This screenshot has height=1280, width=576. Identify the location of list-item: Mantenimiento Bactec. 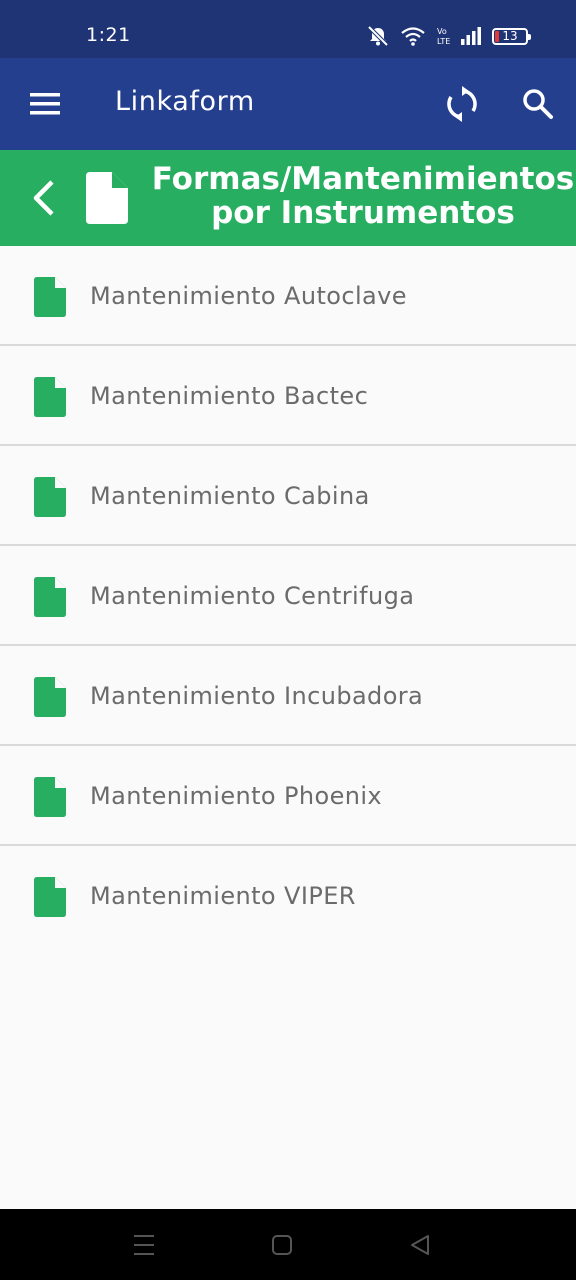
(288, 396).